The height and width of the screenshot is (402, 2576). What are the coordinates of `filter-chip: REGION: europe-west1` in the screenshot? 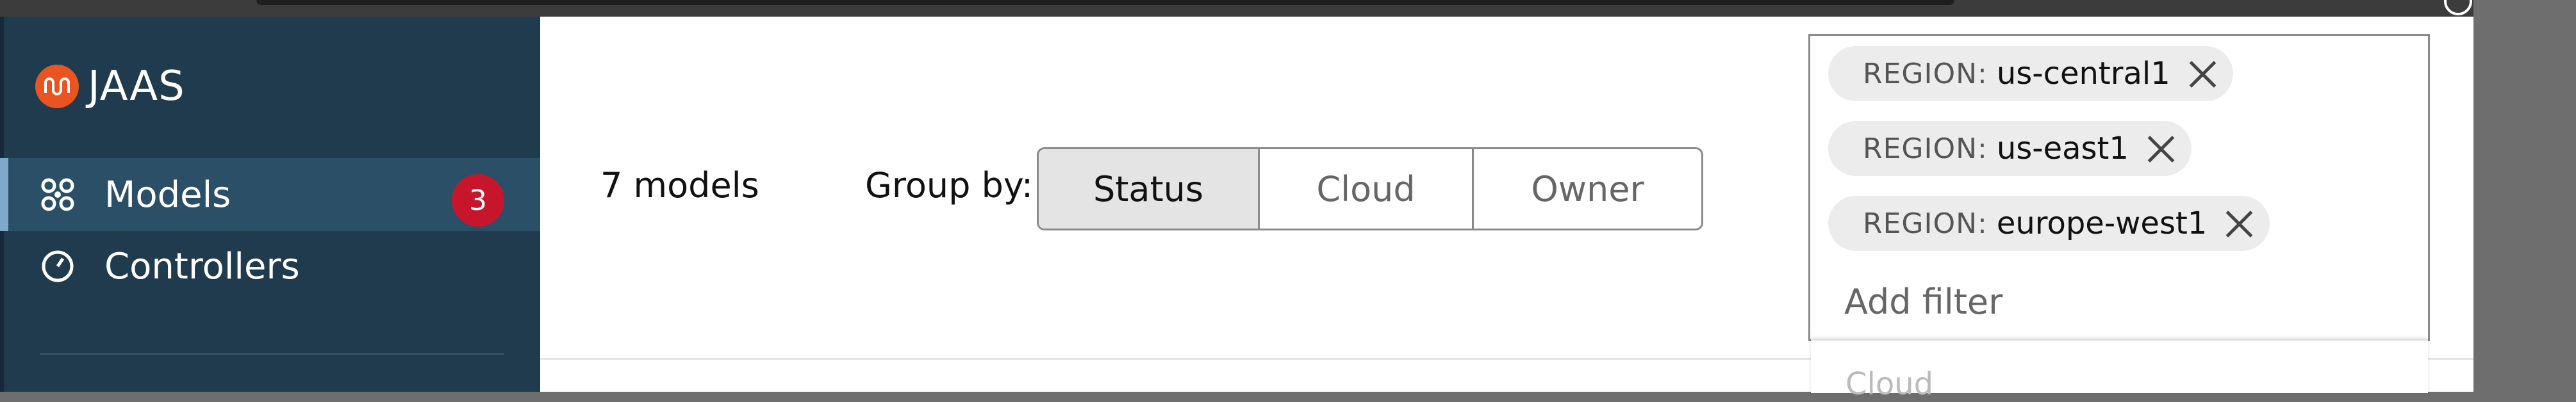 It's located at (2049, 223).